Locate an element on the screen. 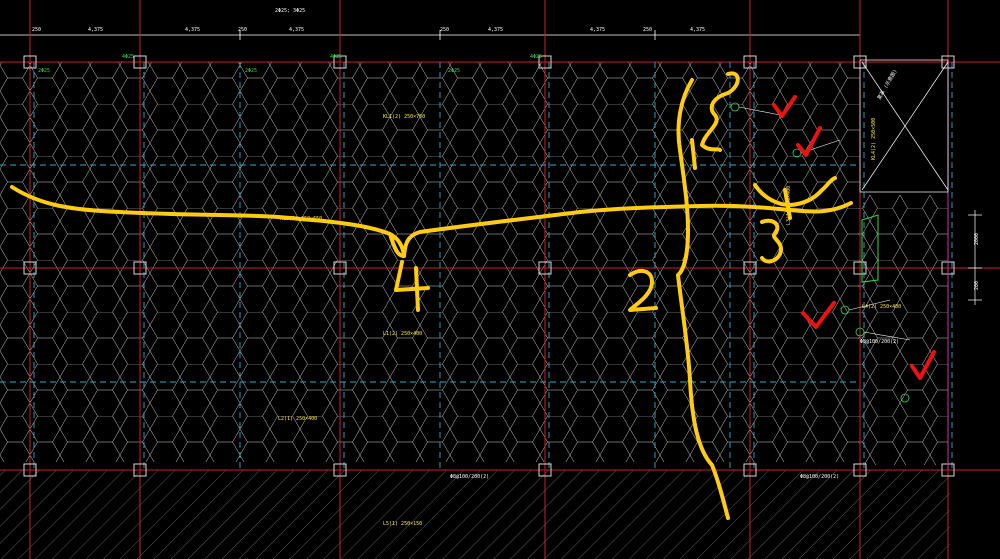 This screenshot has height=559, width=1000. top-dim-4: 4,375 is located at coordinates (296, 30).